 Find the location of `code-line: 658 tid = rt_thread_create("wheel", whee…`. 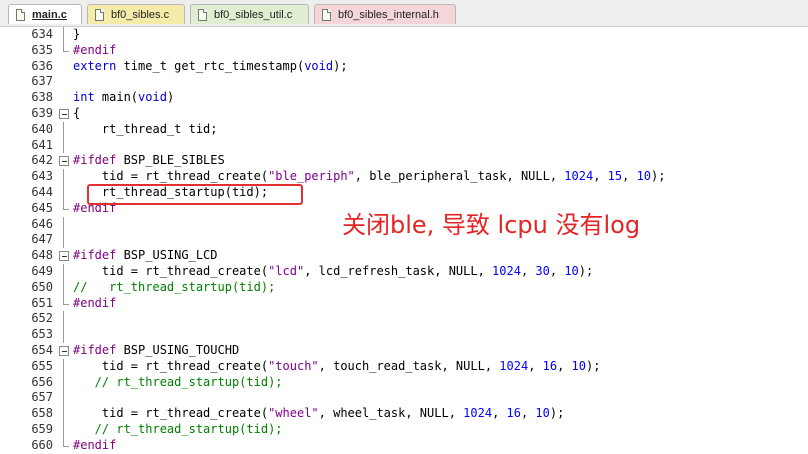

code-line: 658 tid = rt_thread_create("wheel", whee… is located at coordinates (404, 414).